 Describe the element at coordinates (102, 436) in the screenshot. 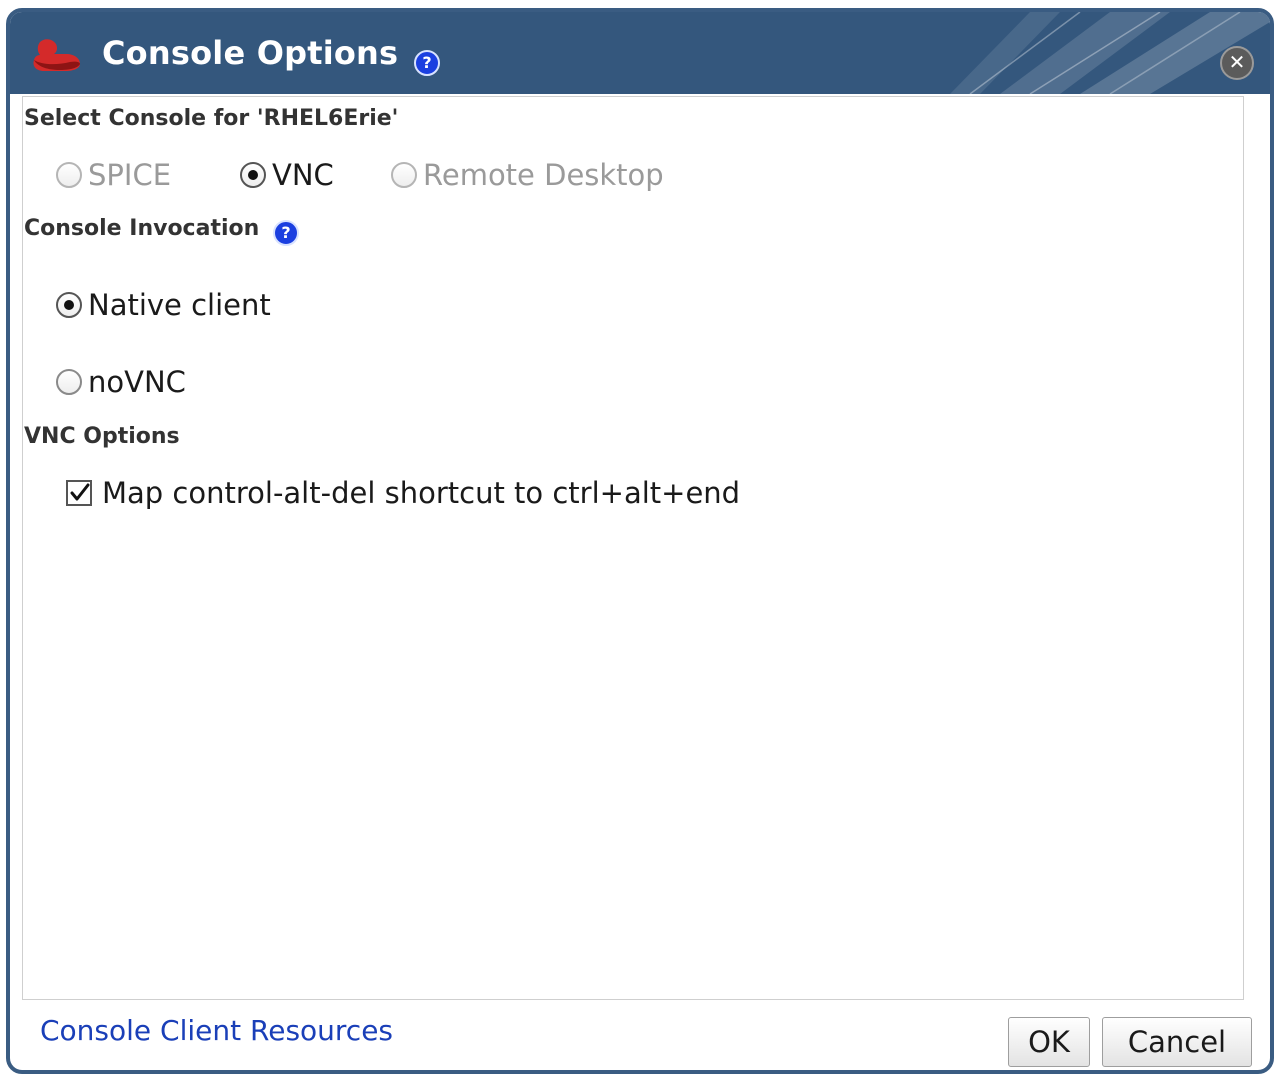

I see `vnc-options-heading: VNC Options` at that location.